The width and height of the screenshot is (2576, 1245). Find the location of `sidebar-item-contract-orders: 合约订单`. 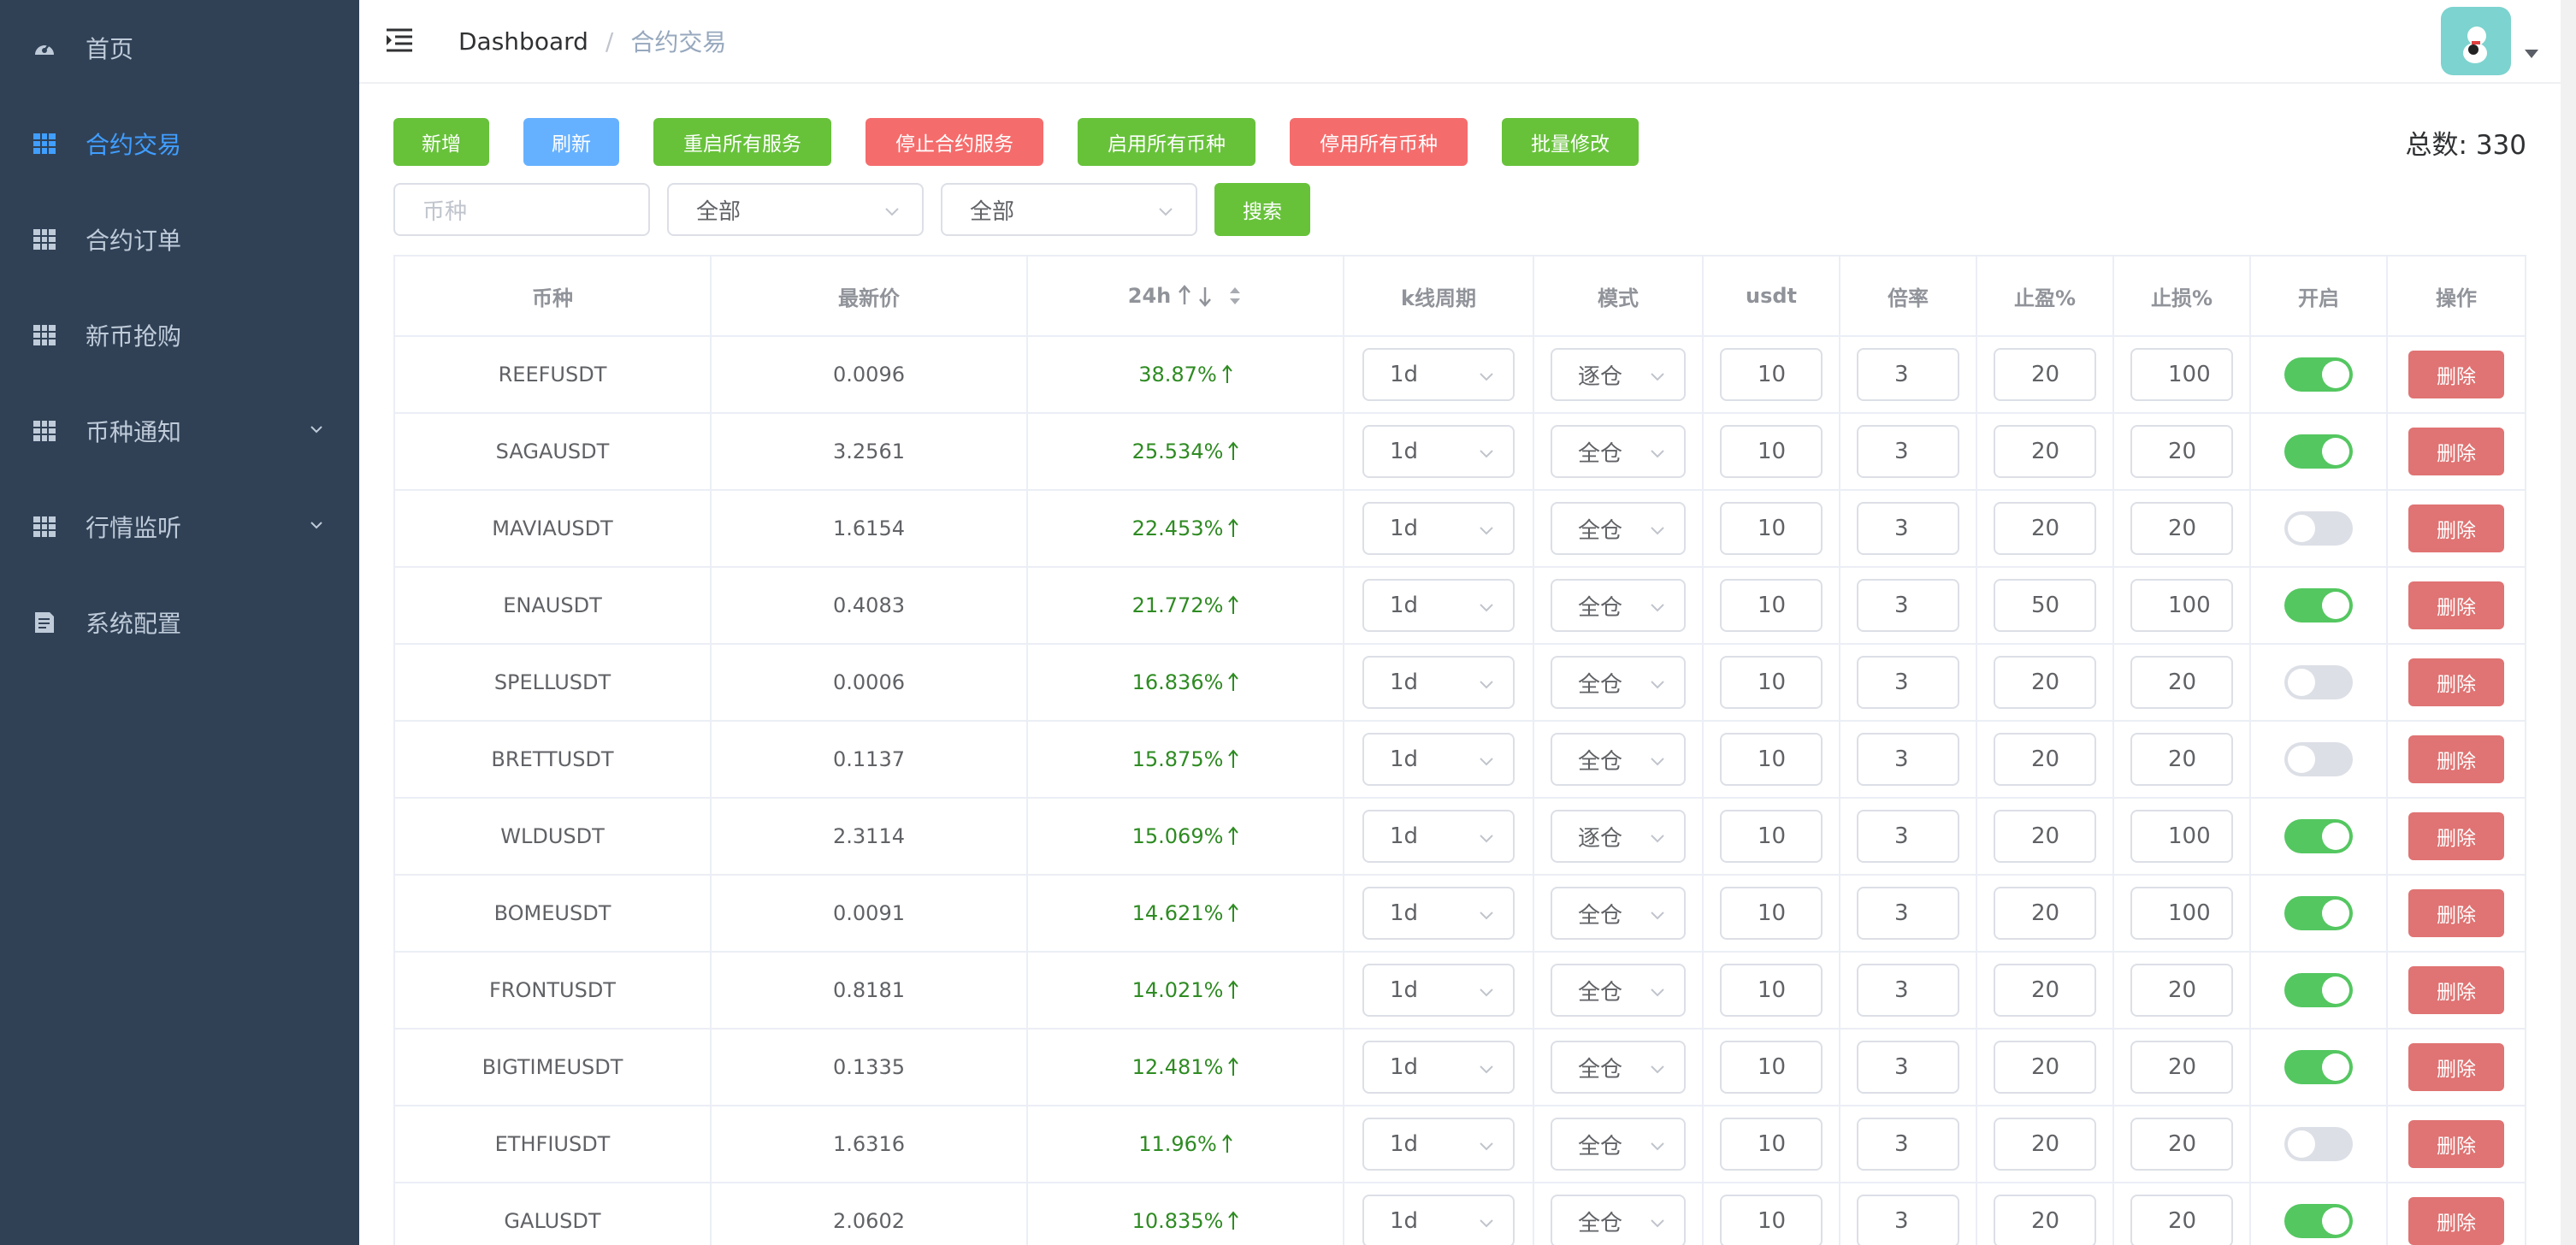

sidebar-item-contract-orders: 合约订单 is located at coordinates (179, 239).